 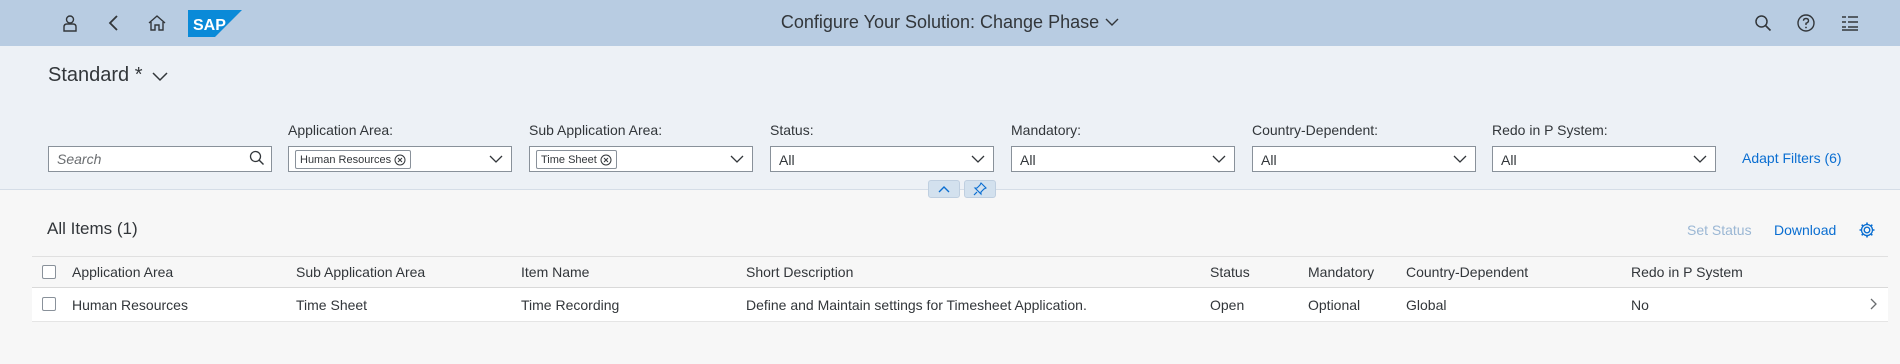 I want to click on column-header-short-description: Short Description, so click(x=799, y=272).